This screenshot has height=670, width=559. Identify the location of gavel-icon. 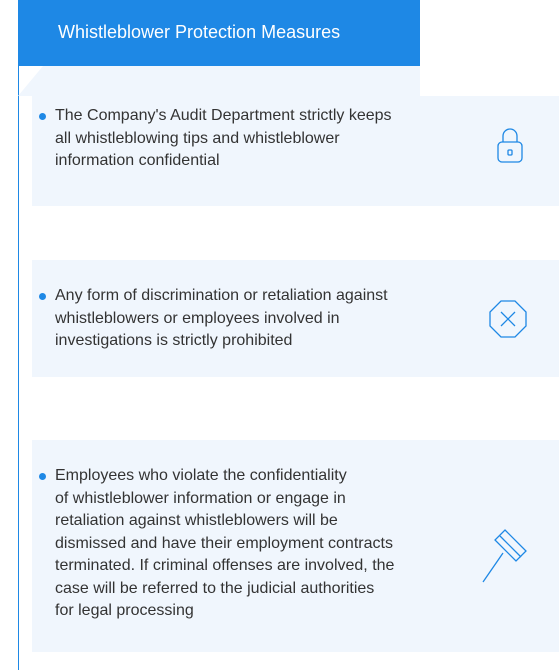
(505, 555).